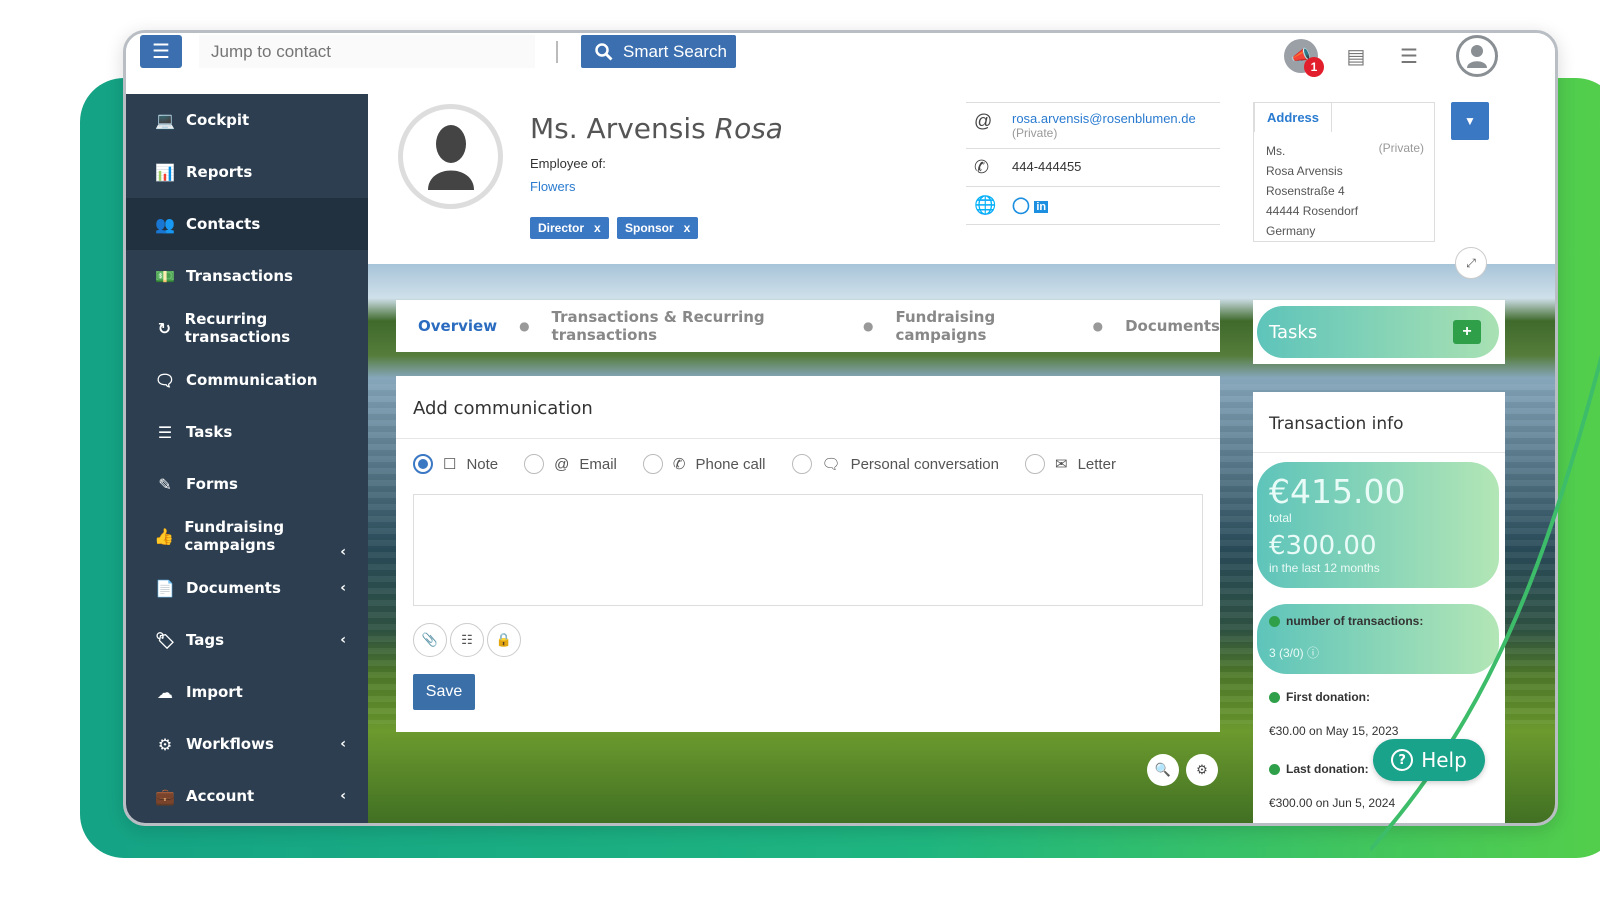 The image size is (1600, 900). I want to click on divider, so click(557, 52).